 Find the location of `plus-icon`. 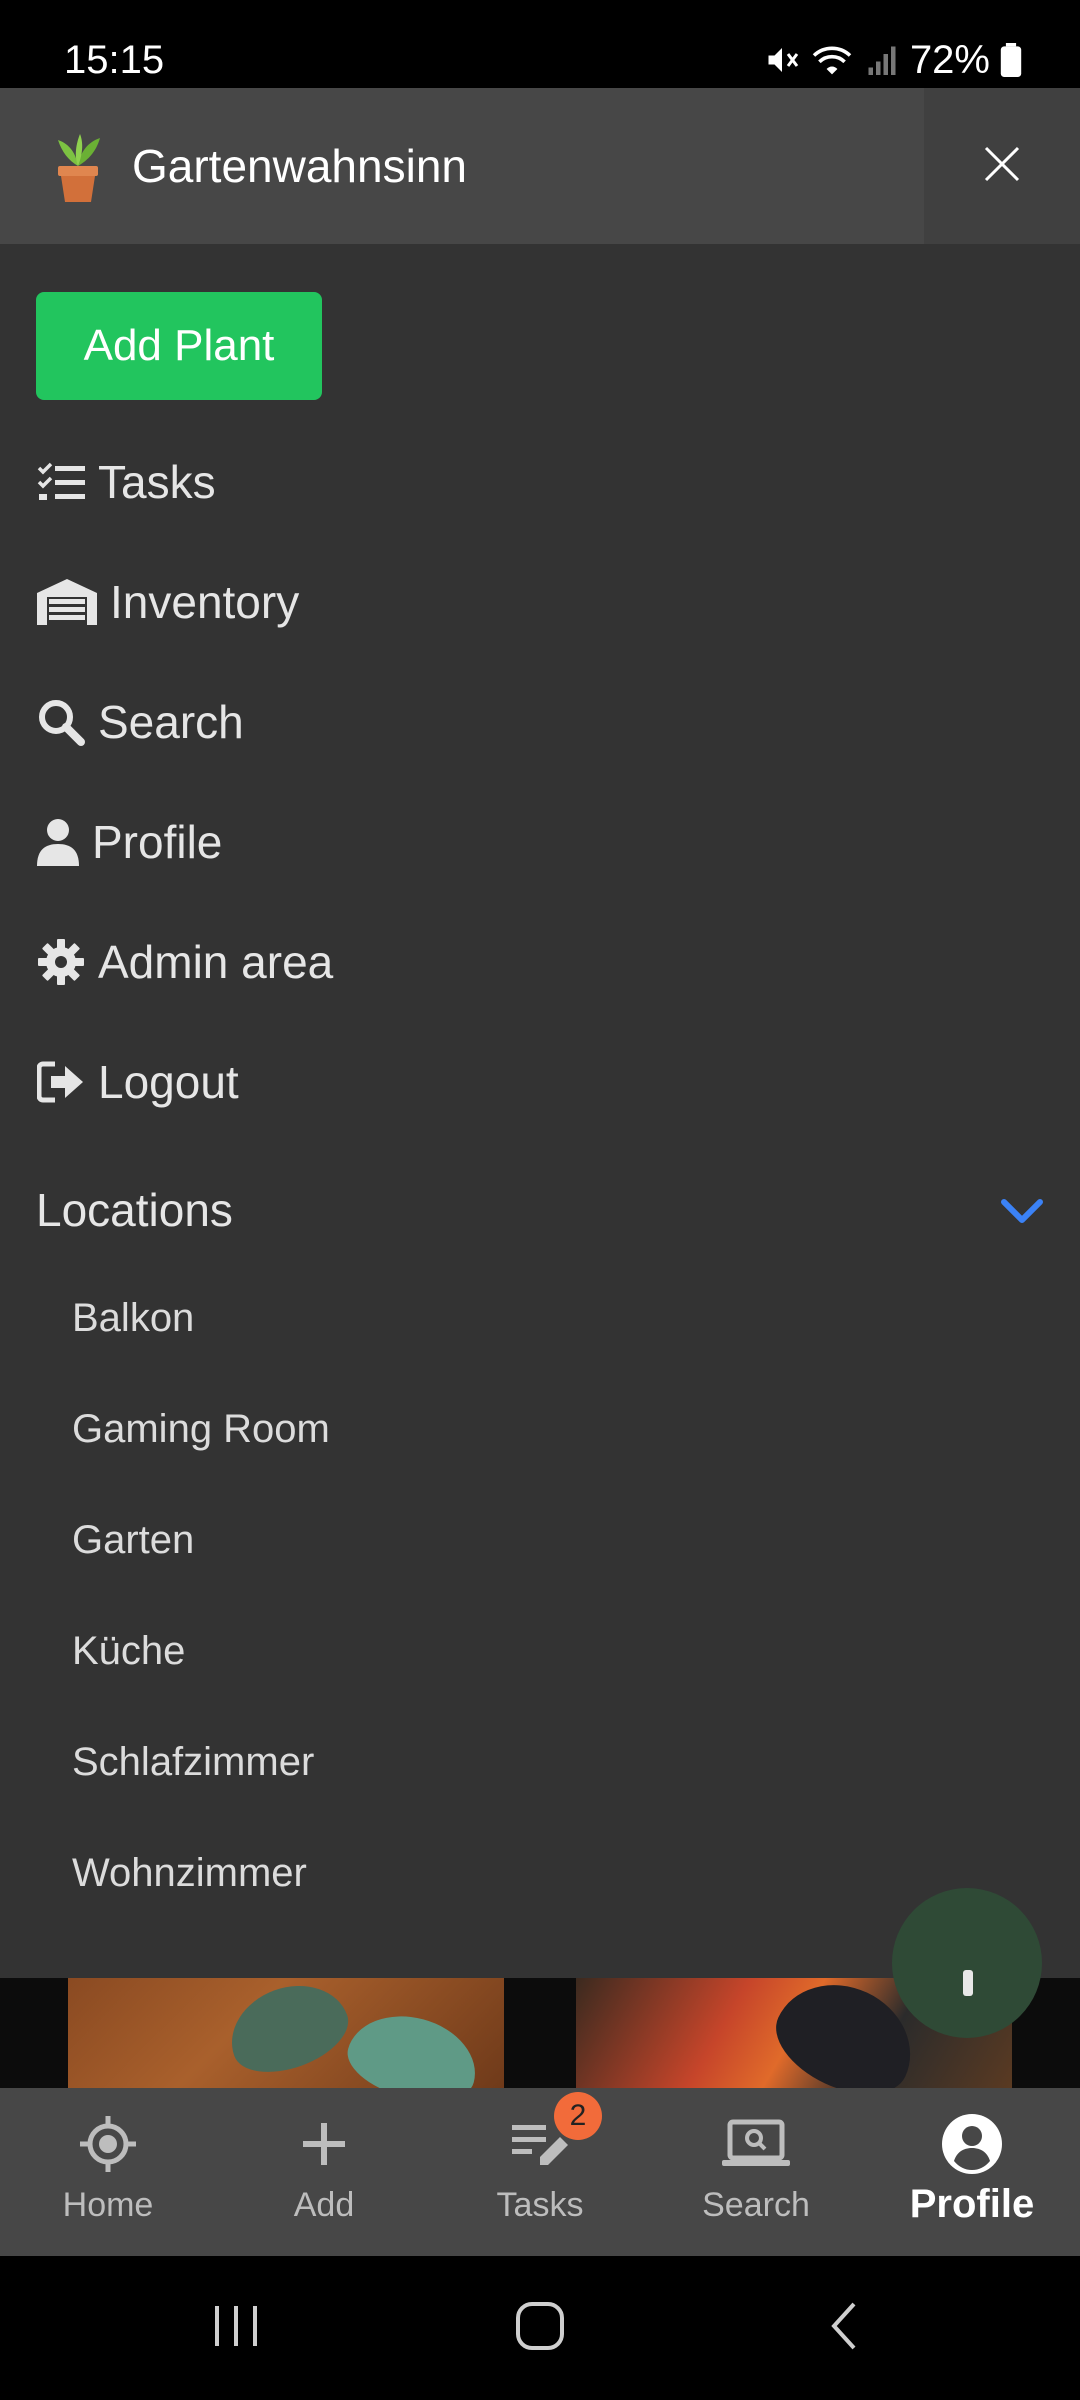

plus-icon is located at coordinates (324, 2144).